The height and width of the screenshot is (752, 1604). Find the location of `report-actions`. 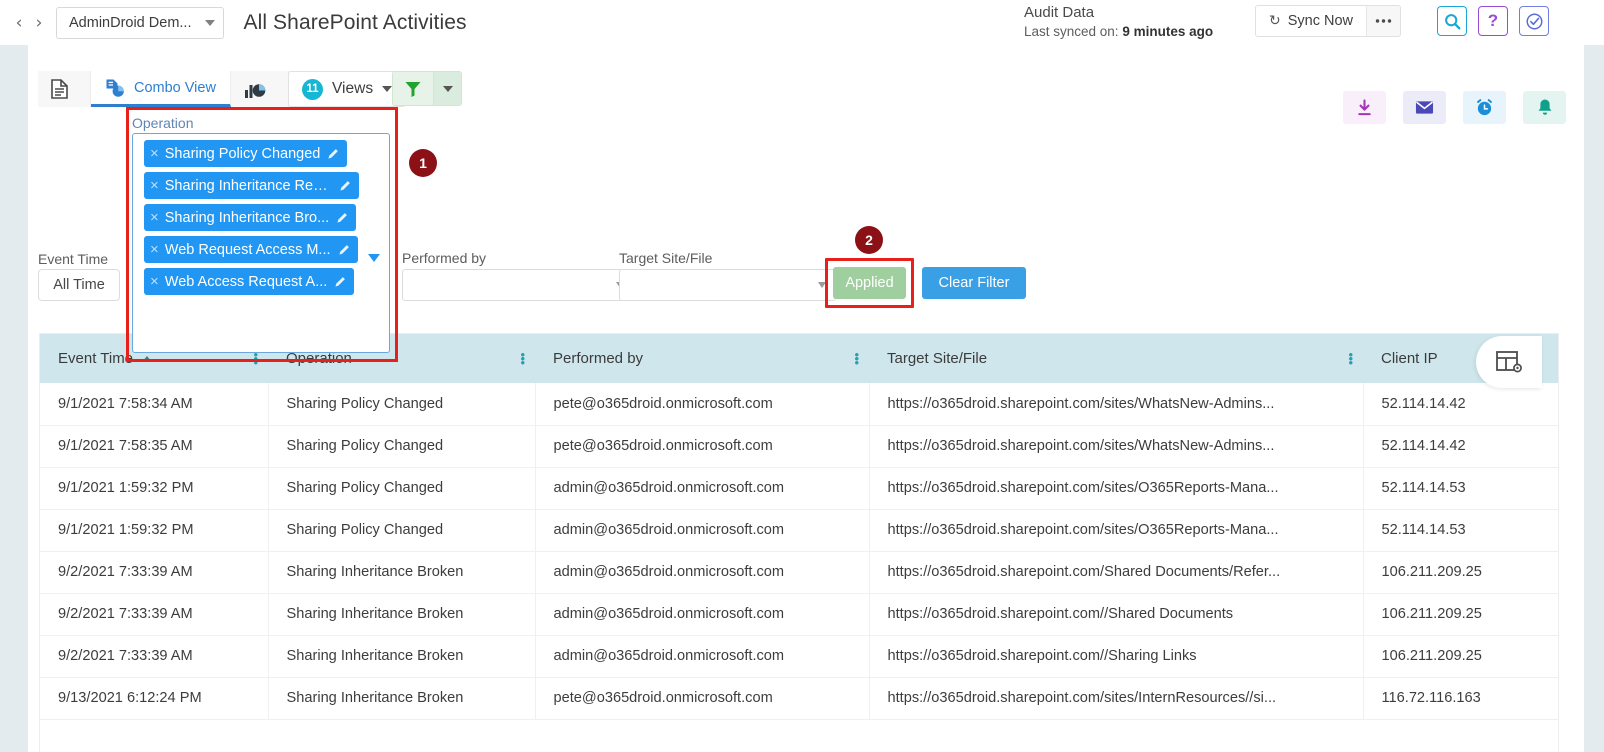

report-actions is located at coordinates (1454, 107).